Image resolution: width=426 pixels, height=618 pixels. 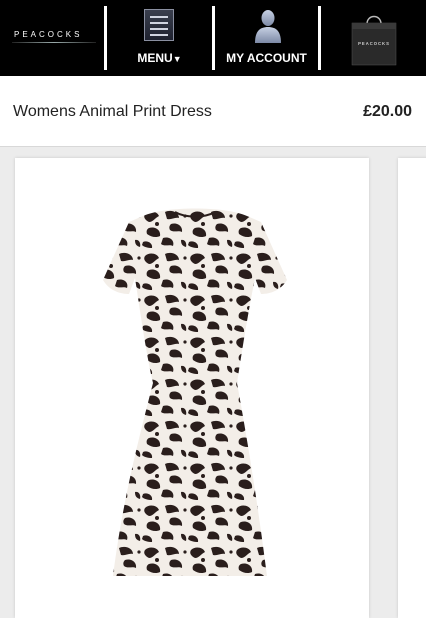 I want to click on product-title-bar: Womens Animal Print Dress £20.00, so click(x=213, y=111).